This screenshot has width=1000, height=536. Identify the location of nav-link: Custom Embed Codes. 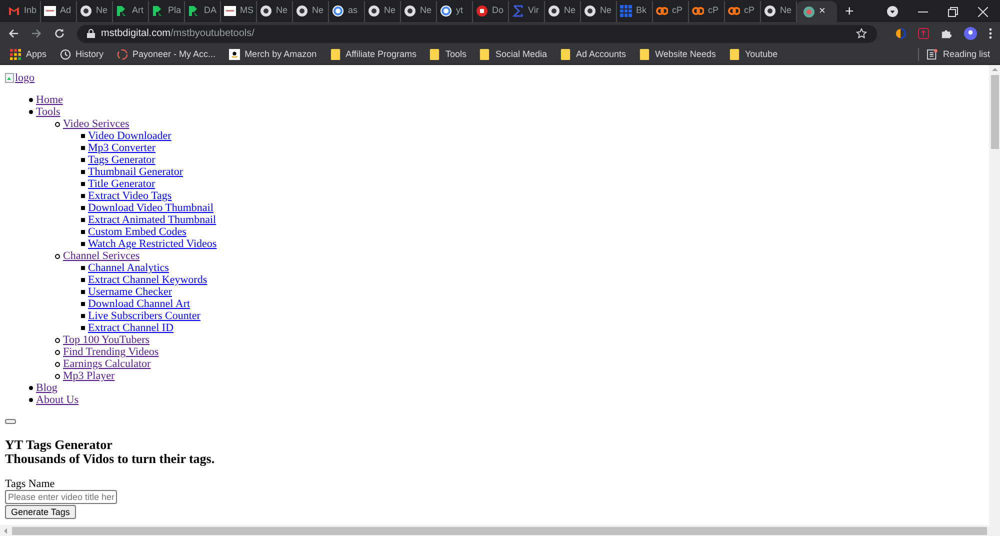
(137, 232).